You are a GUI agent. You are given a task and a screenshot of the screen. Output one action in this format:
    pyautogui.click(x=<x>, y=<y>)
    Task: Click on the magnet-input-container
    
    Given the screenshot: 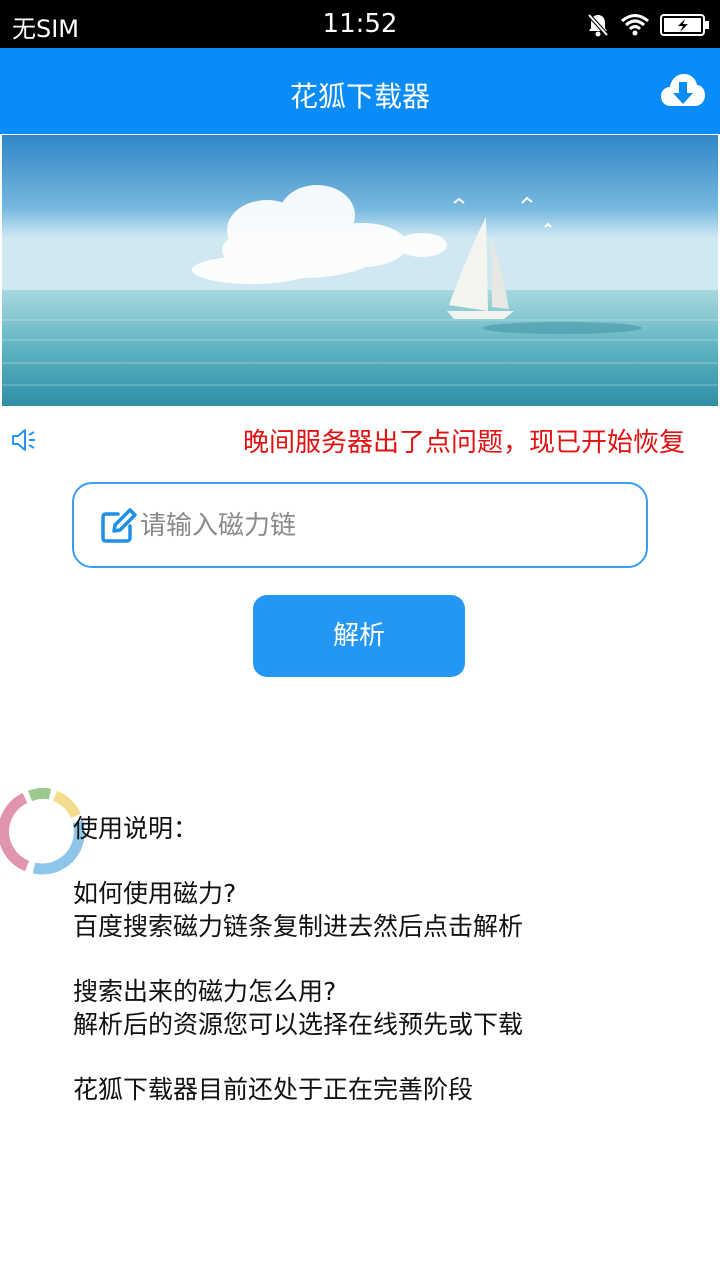 What is the action you would take?
    pyautogui.click(x=360, y=525)
    